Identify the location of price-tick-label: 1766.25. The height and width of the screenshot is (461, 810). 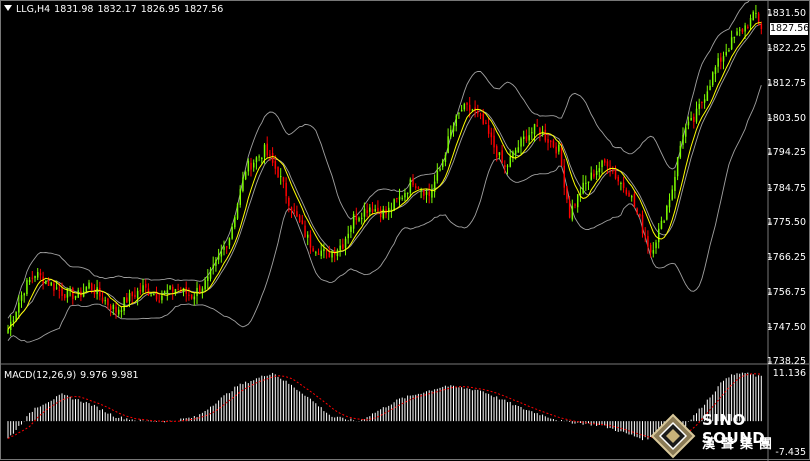
(786, 257).